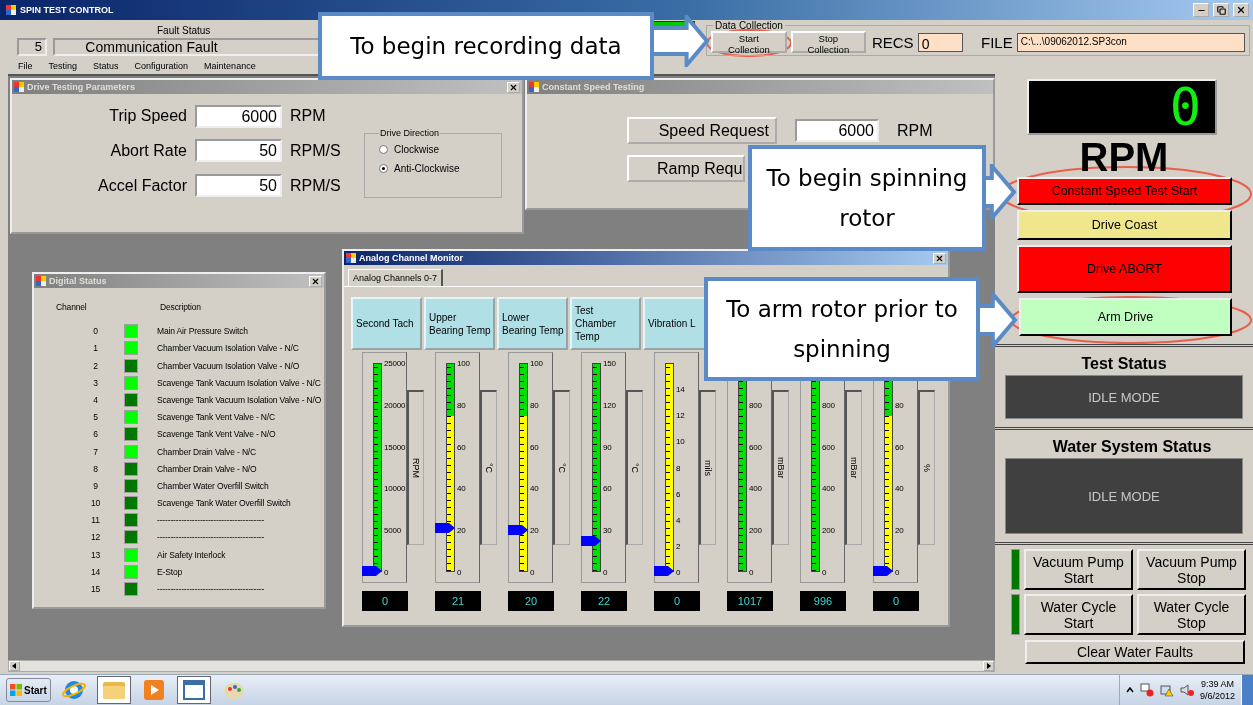 Image resolution: width=1253 pixels, height=705 pixels. I want to click on app-icon, so click(534, 87).